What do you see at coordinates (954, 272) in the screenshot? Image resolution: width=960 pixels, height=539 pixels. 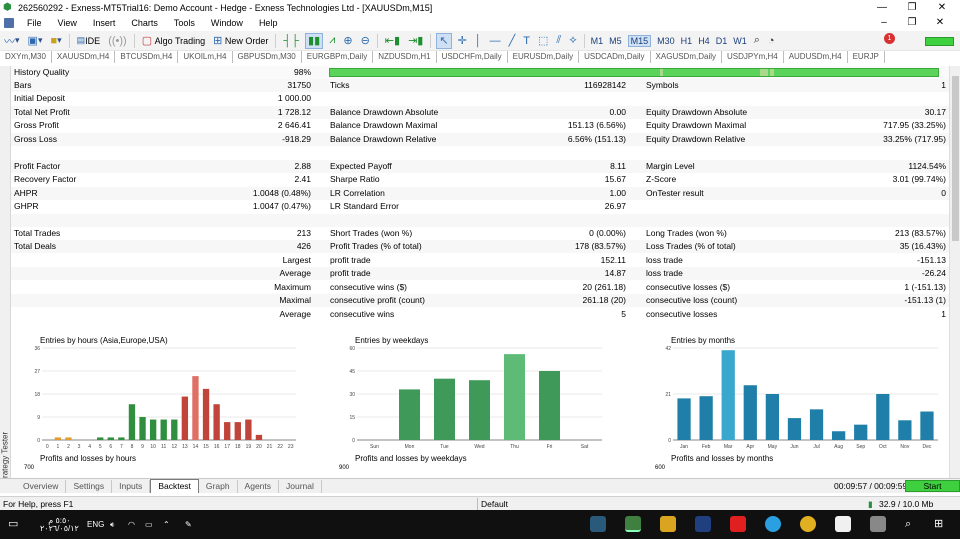 I see `report-scrollbar` at bounding box center [954, 272].